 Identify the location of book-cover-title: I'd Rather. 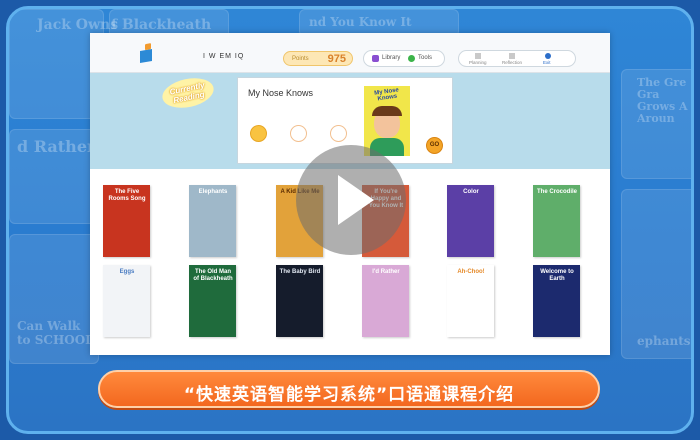
(386, 272).